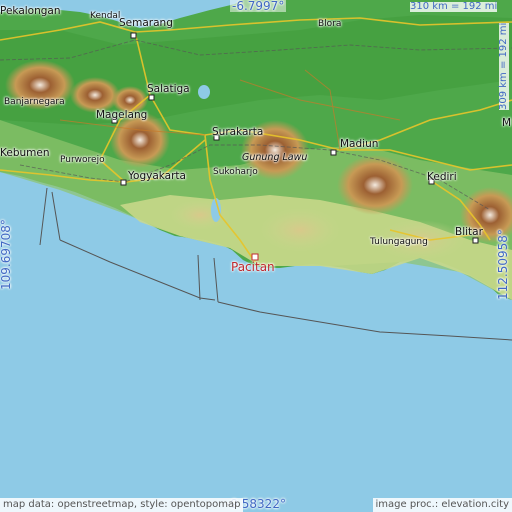 The image size is (512, 512). What do you see at coordinates (275, 157) in the screenshot?
I see `label-gunung-lawu: Gunung Lawu` at bounding box center [275, 157].